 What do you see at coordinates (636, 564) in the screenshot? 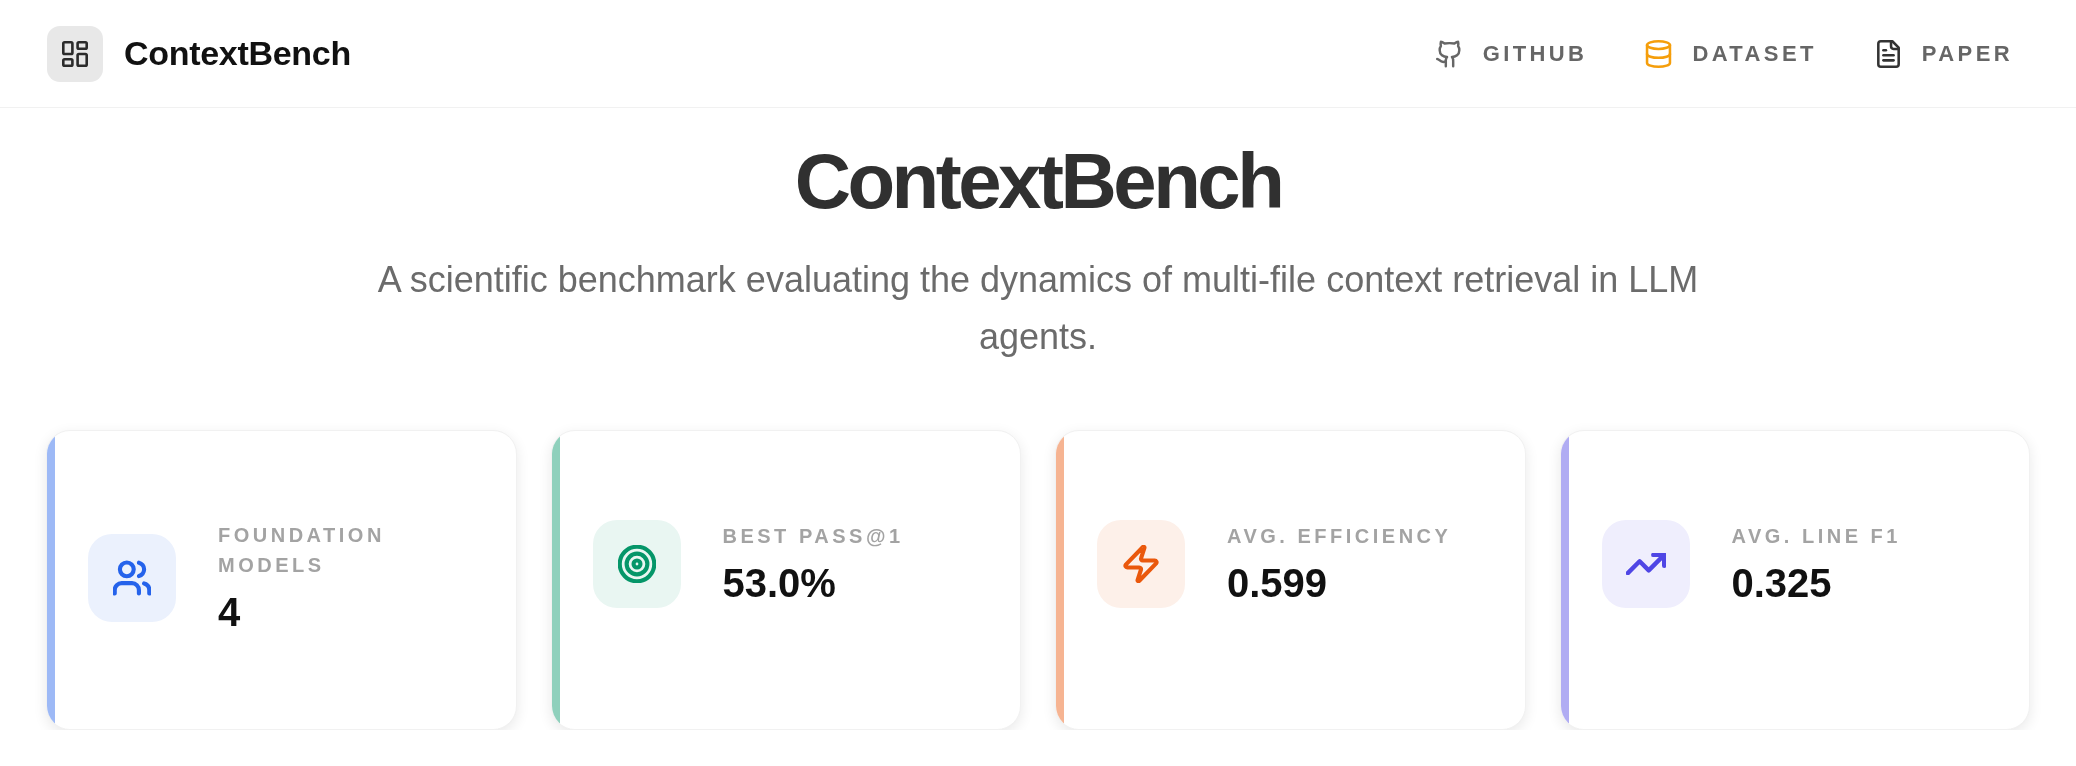
I see `target-icon` at bounding box center [636, 564].